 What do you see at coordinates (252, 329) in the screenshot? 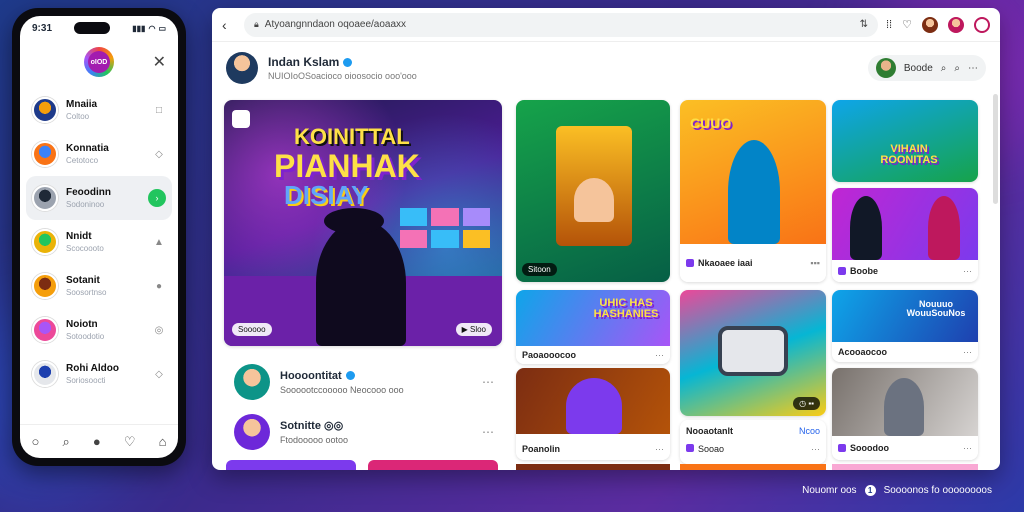
I see `hero-tag: Sooooo` at bounding box center [252, 329].